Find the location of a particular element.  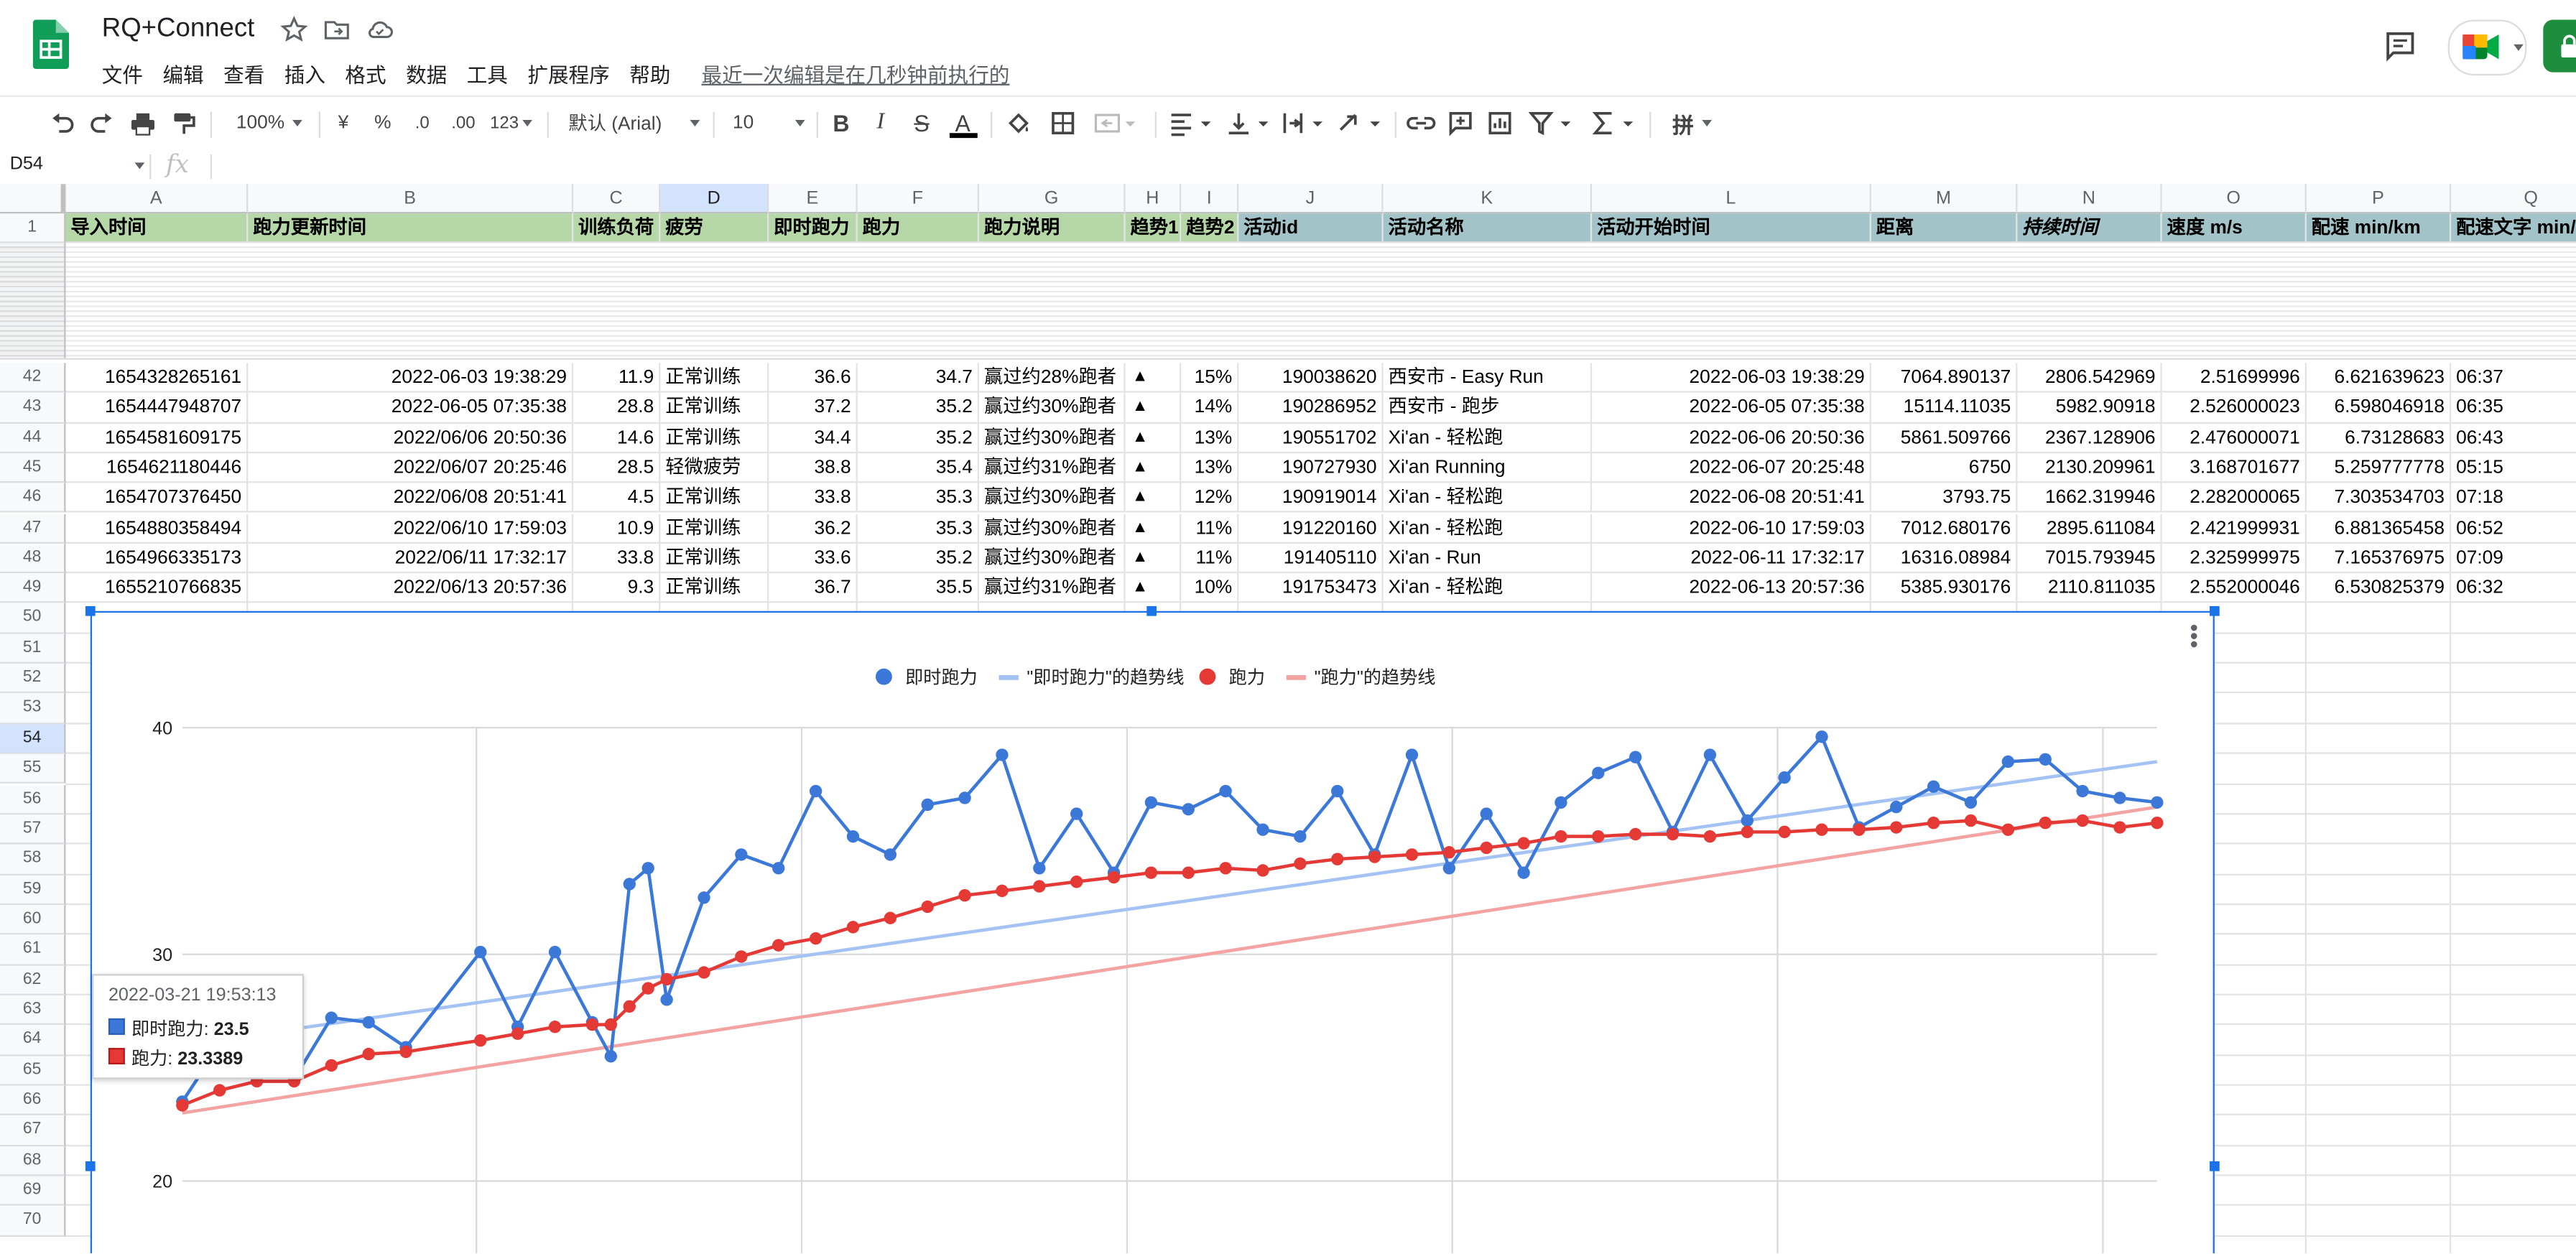

table-cell: 35.2 is located at coordinates (918, 438).